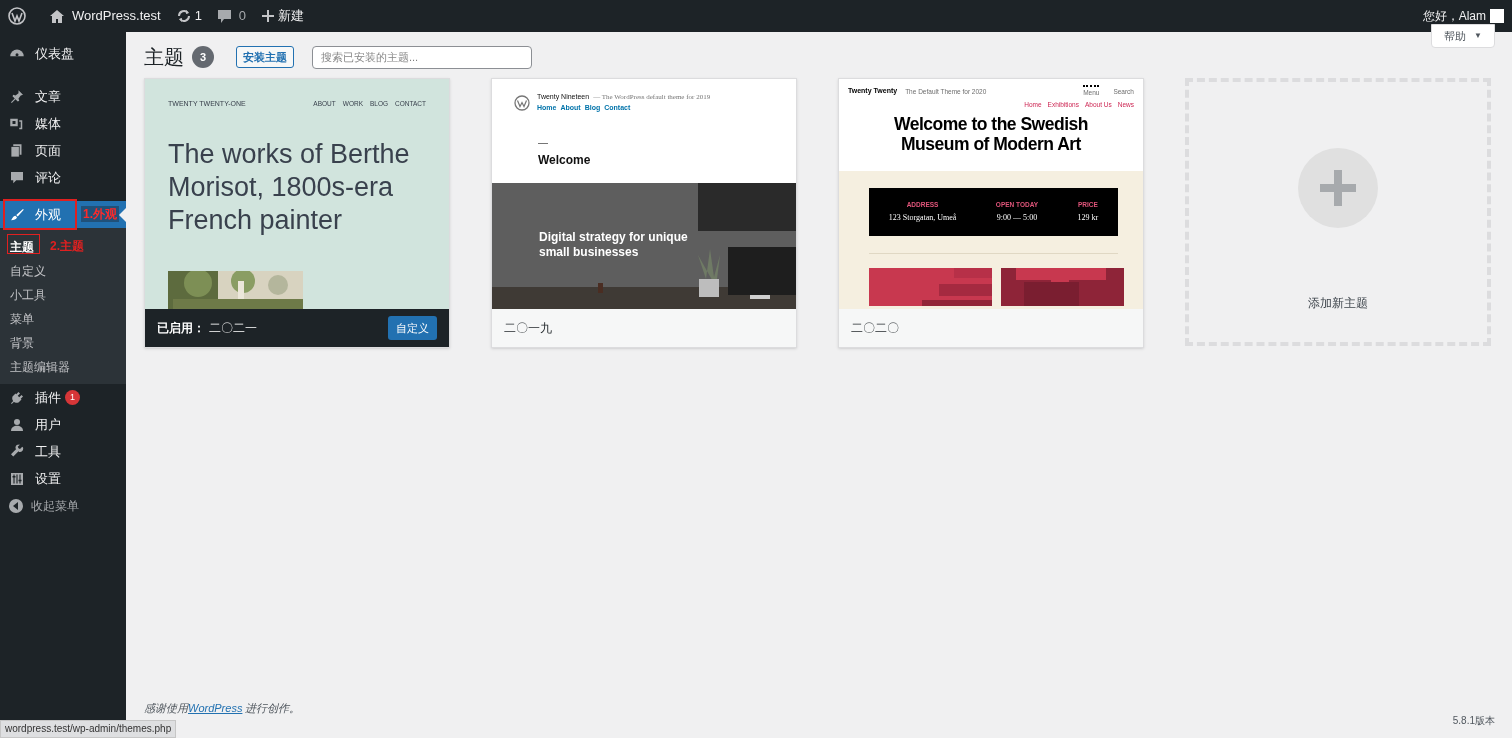  What do you see at coordinates (198, 16) in the screenshot?
I see `update-count: 1` at bounding box center [198, 16].